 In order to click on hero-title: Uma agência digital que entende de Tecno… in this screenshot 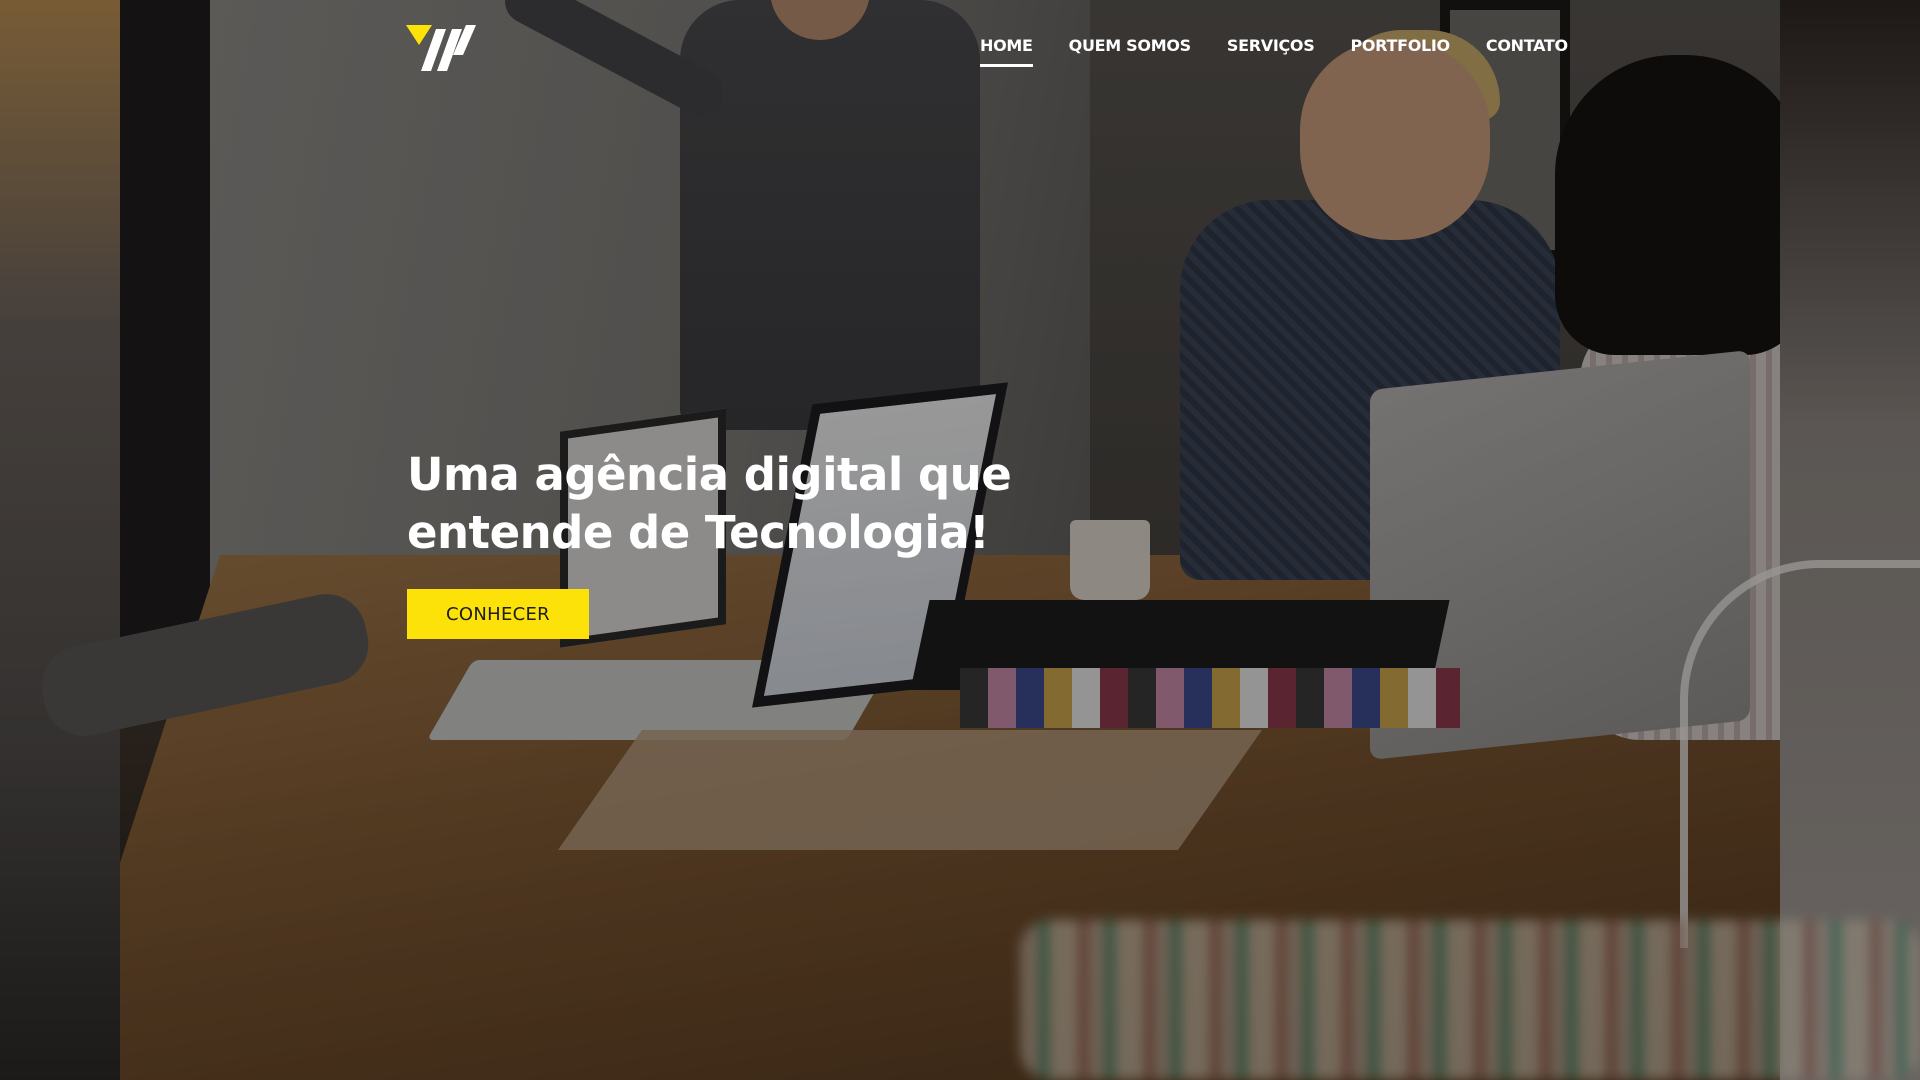, I will do `click(709, 503)`.